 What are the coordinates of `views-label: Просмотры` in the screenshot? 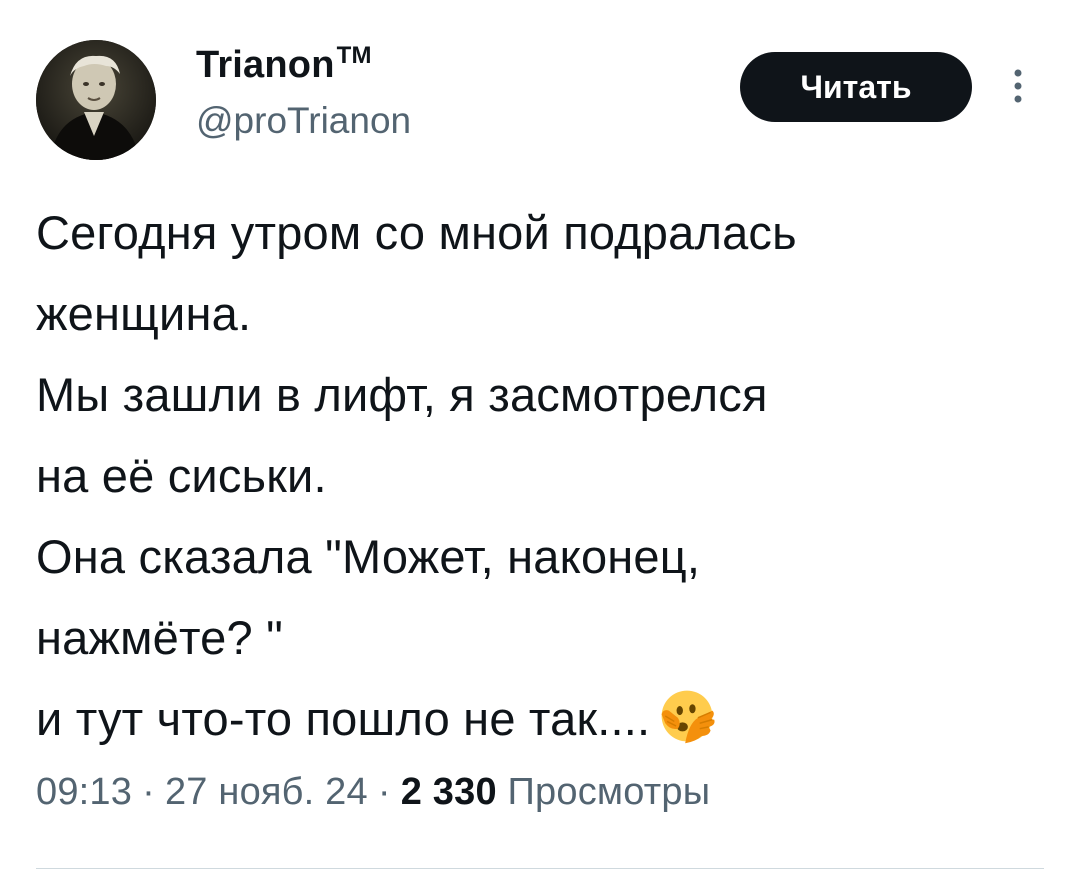 It's located at (609, 792).